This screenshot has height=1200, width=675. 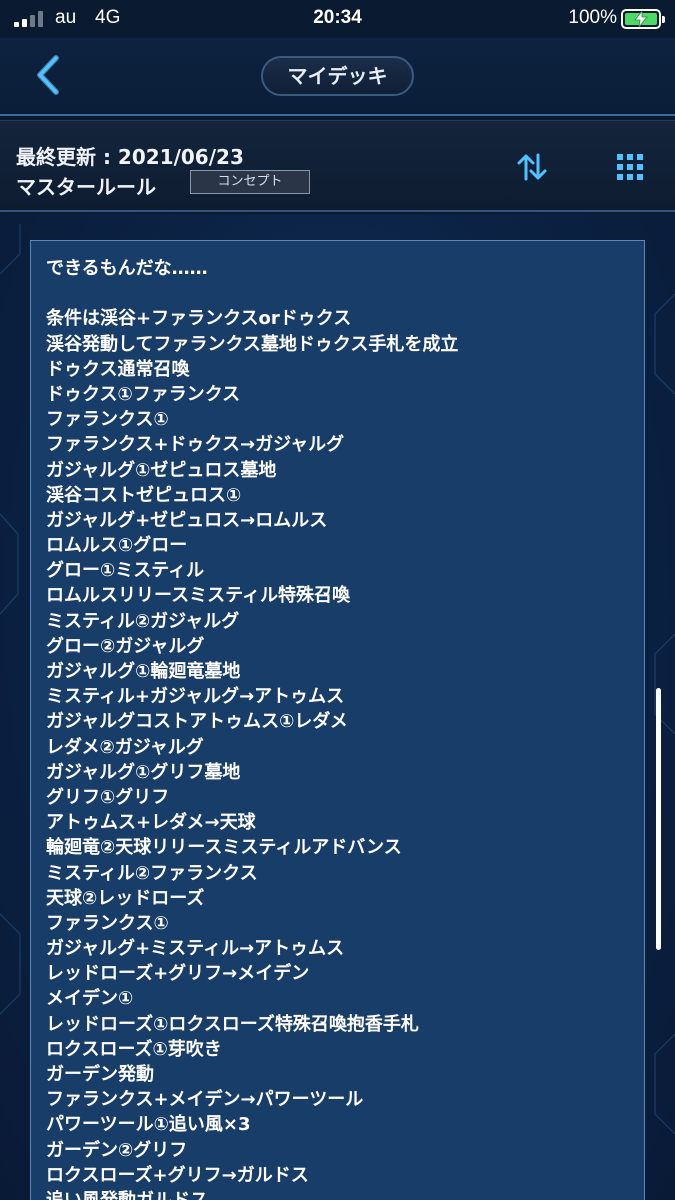 I want to click on sort-button, so click(x=532, y=167).